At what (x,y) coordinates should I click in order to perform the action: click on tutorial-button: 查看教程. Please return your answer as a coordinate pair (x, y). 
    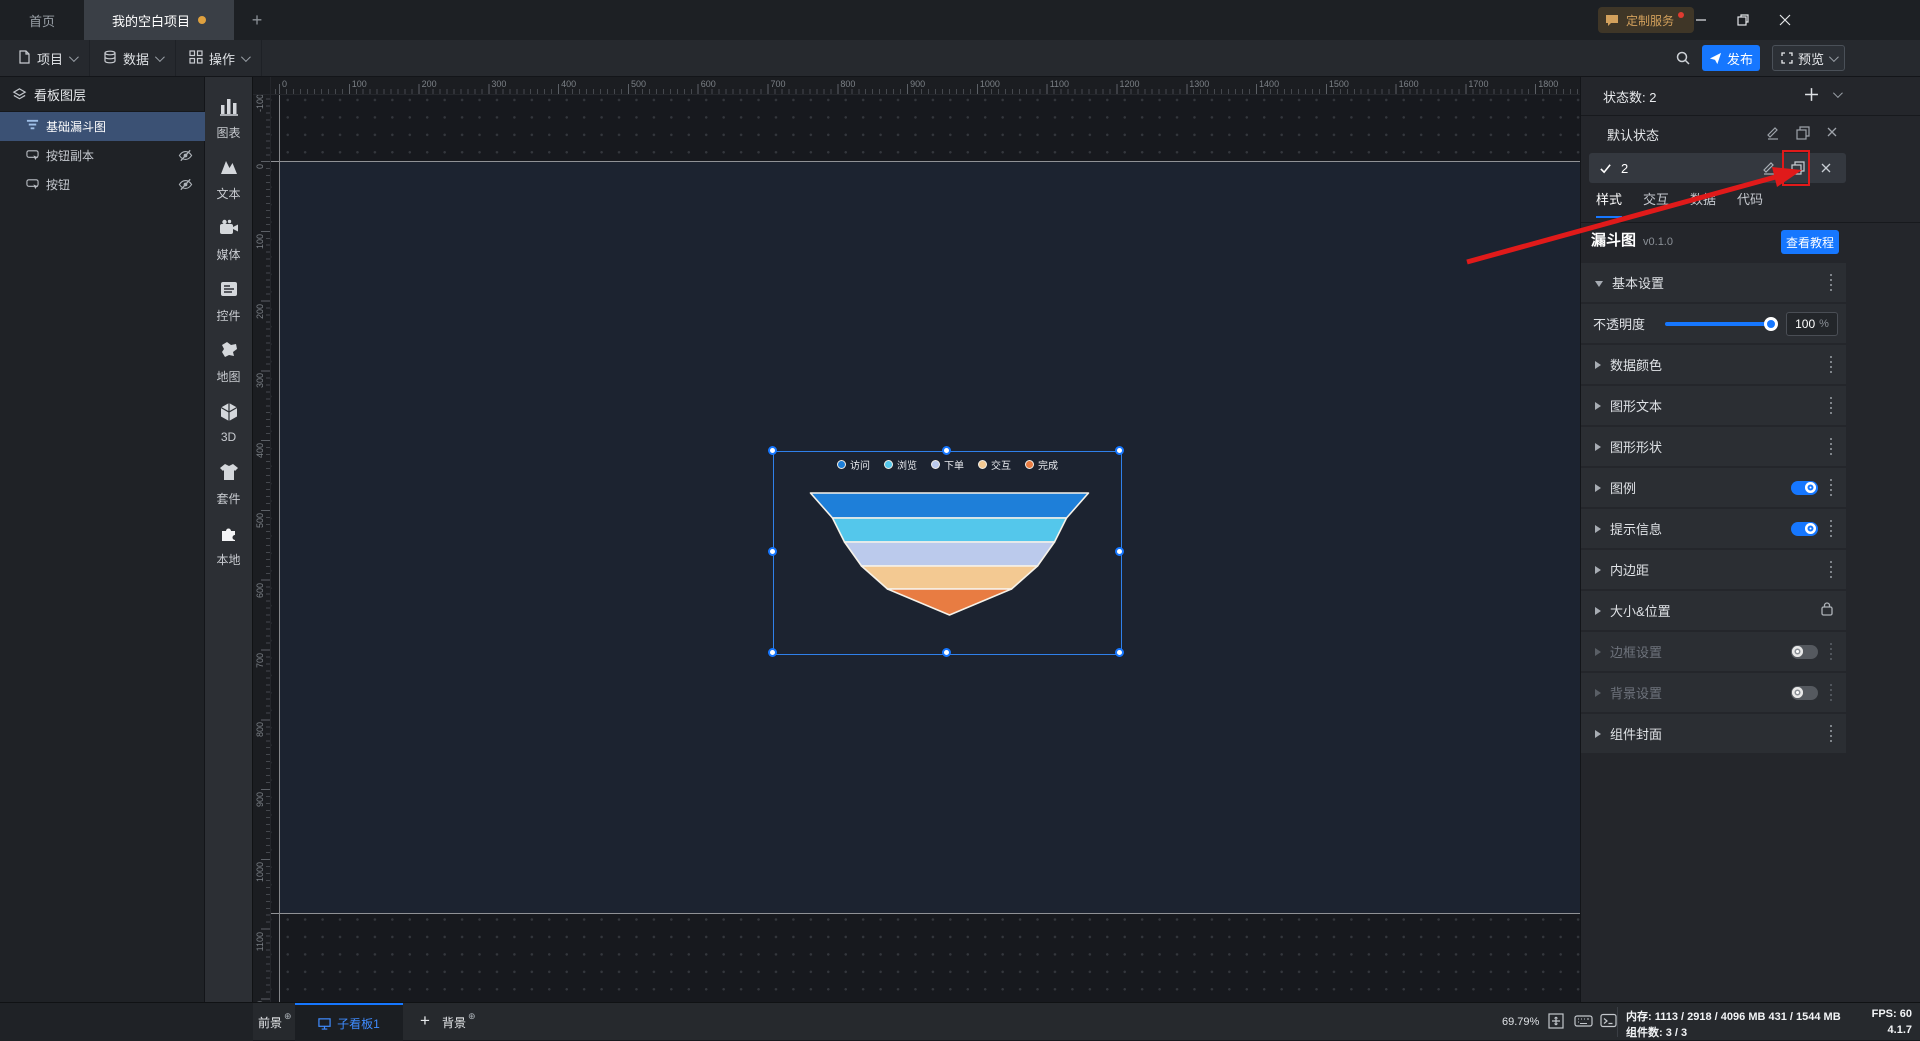
    Looking at the image, I should click on (1810, 242).